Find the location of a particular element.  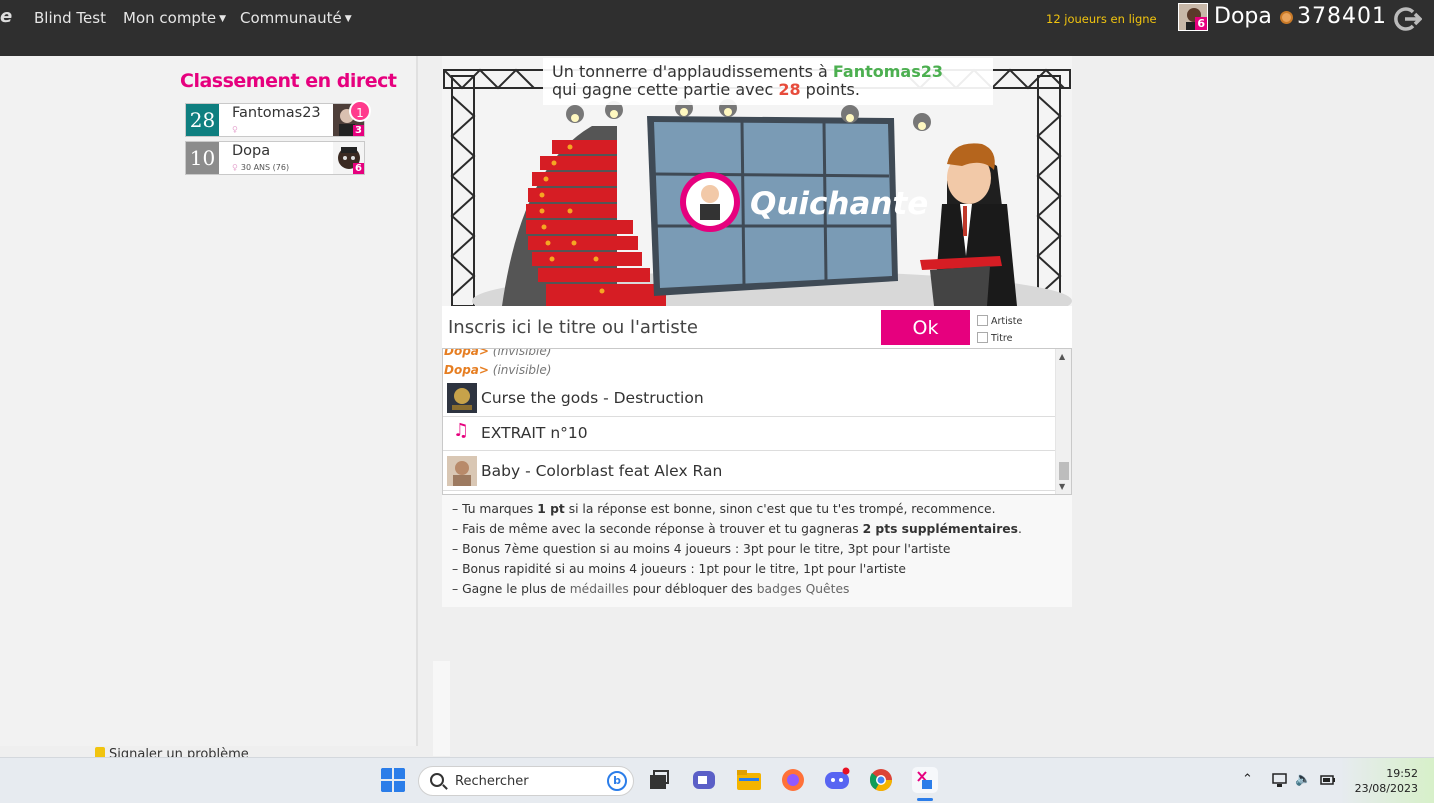

teams-icon is located at coordinates (704, 780).